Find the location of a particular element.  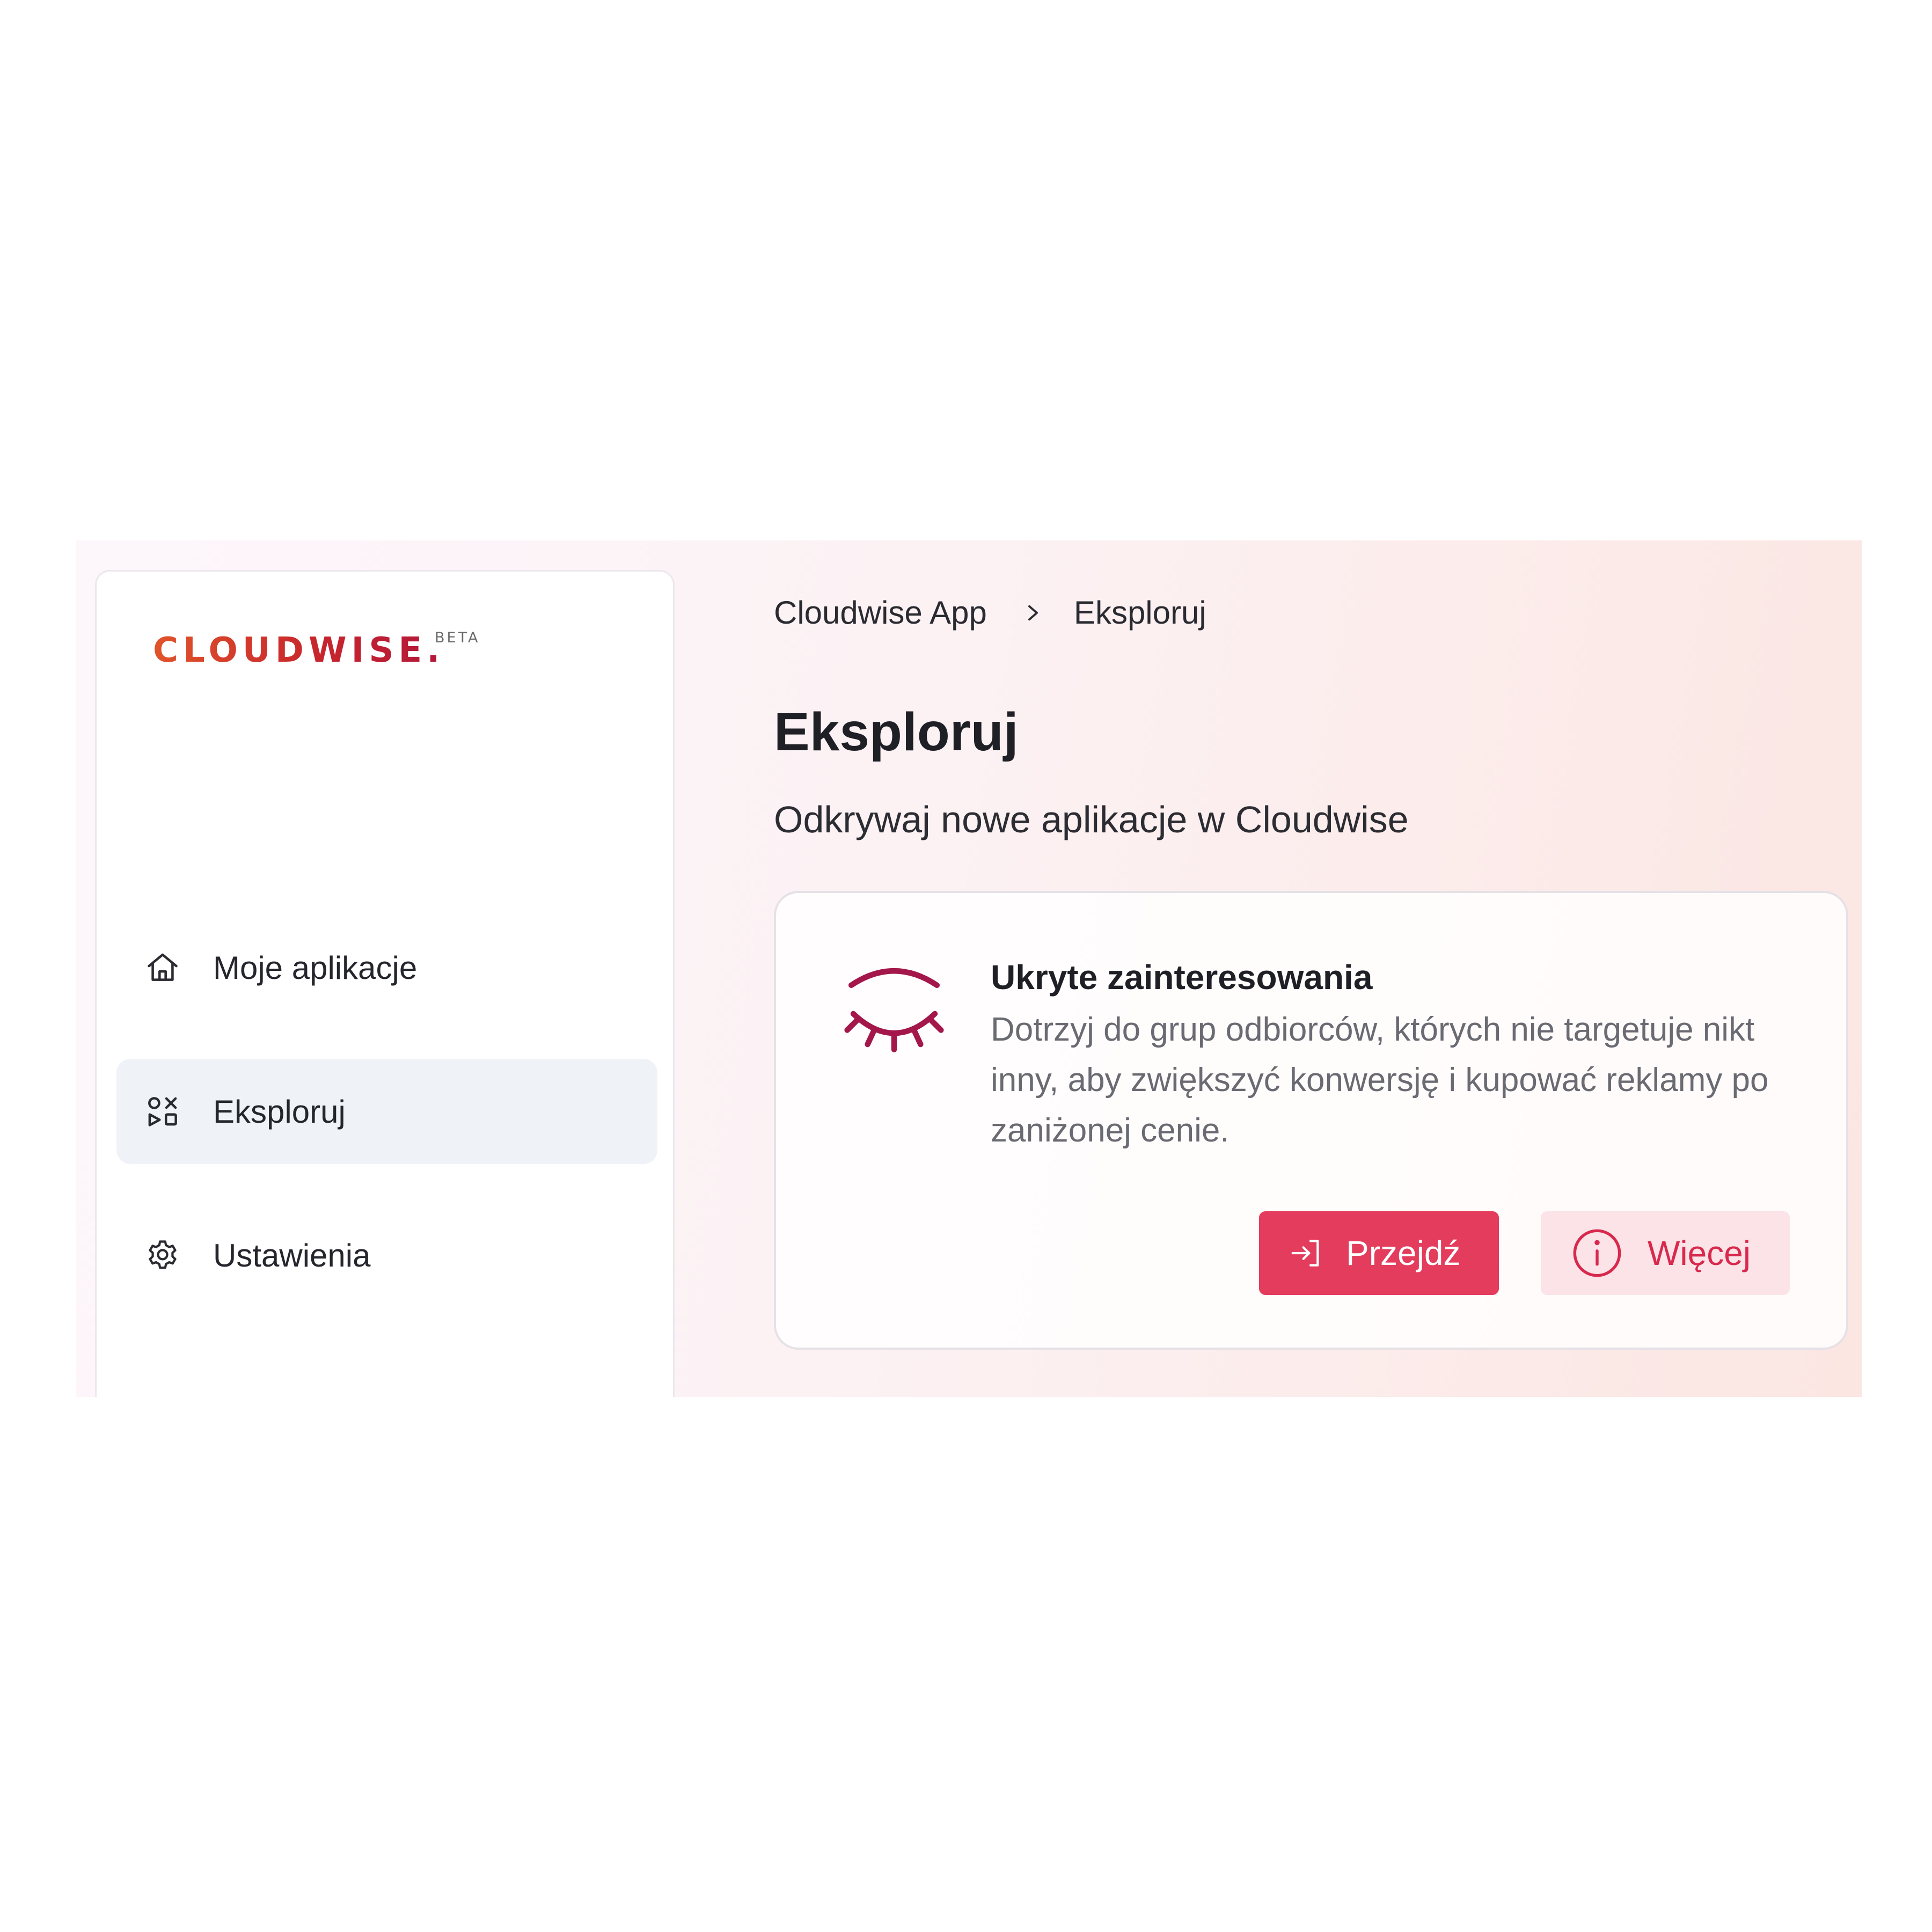

sidebar-item-label: Eksploruj is located at coordinates (279, 1111).